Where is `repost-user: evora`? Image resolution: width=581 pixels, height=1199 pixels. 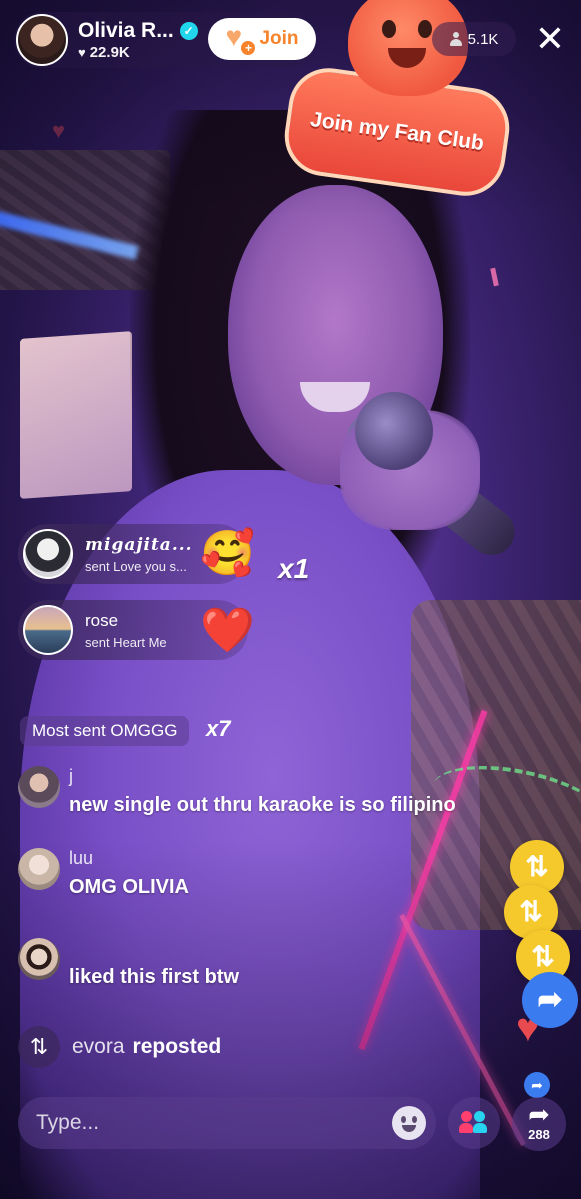 repost-user: evora is located at coordinates (98, 1047).